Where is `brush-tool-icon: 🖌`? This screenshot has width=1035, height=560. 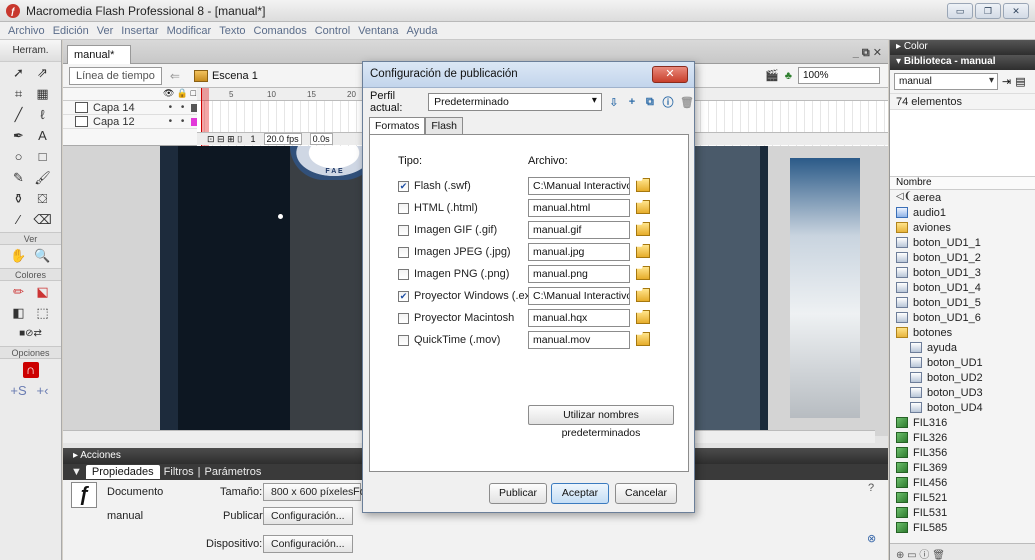 brush-tool-icon: 🖌 is located at coordinates (42, 178).